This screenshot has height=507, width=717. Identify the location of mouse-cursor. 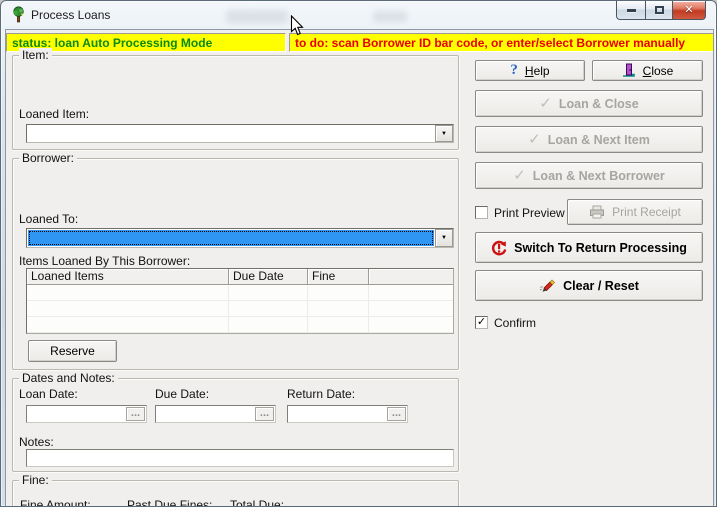
(297, 25).